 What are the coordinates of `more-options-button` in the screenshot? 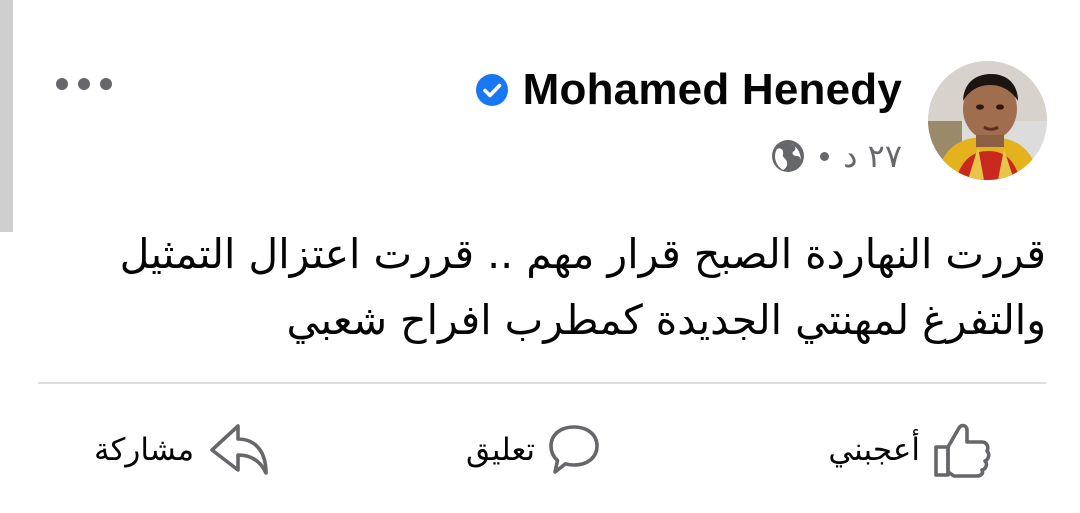 It's located at (84, 84).